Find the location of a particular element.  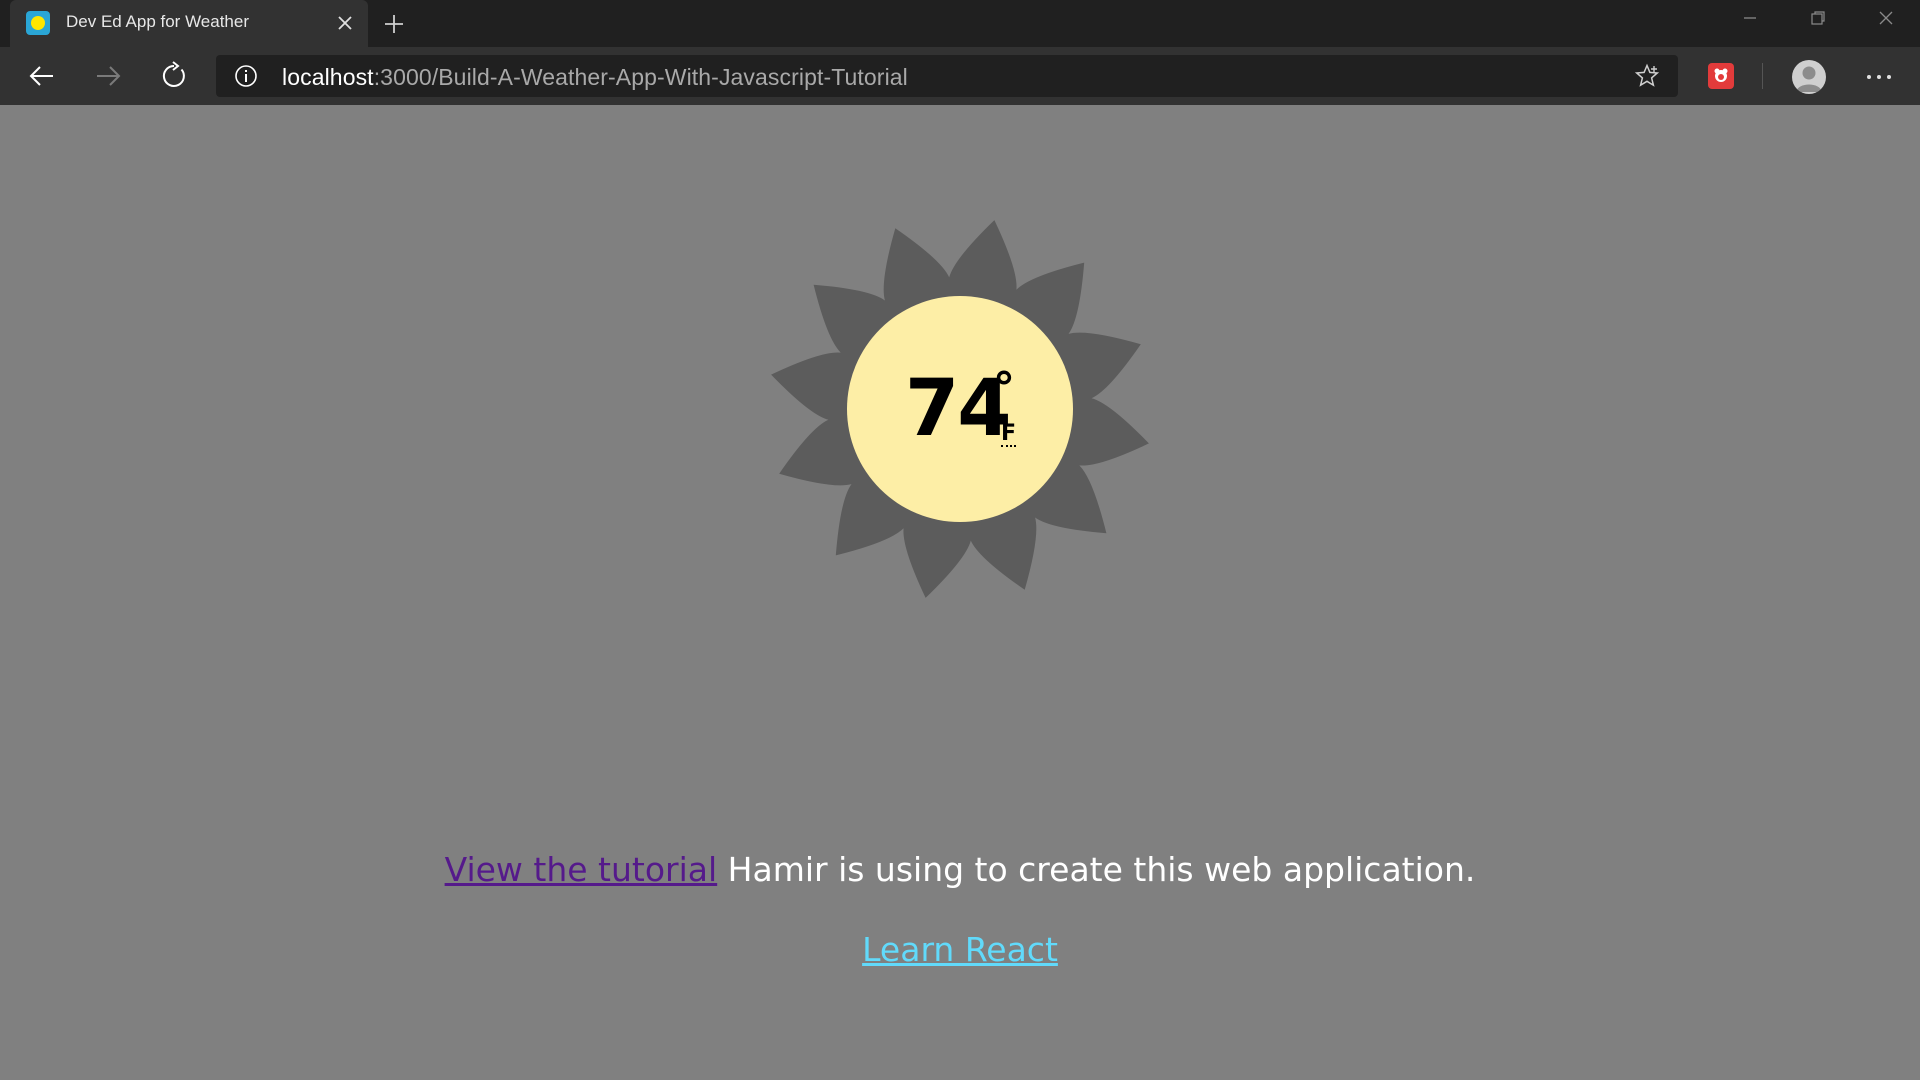

star-icon is located at coordinates (1647, 76).